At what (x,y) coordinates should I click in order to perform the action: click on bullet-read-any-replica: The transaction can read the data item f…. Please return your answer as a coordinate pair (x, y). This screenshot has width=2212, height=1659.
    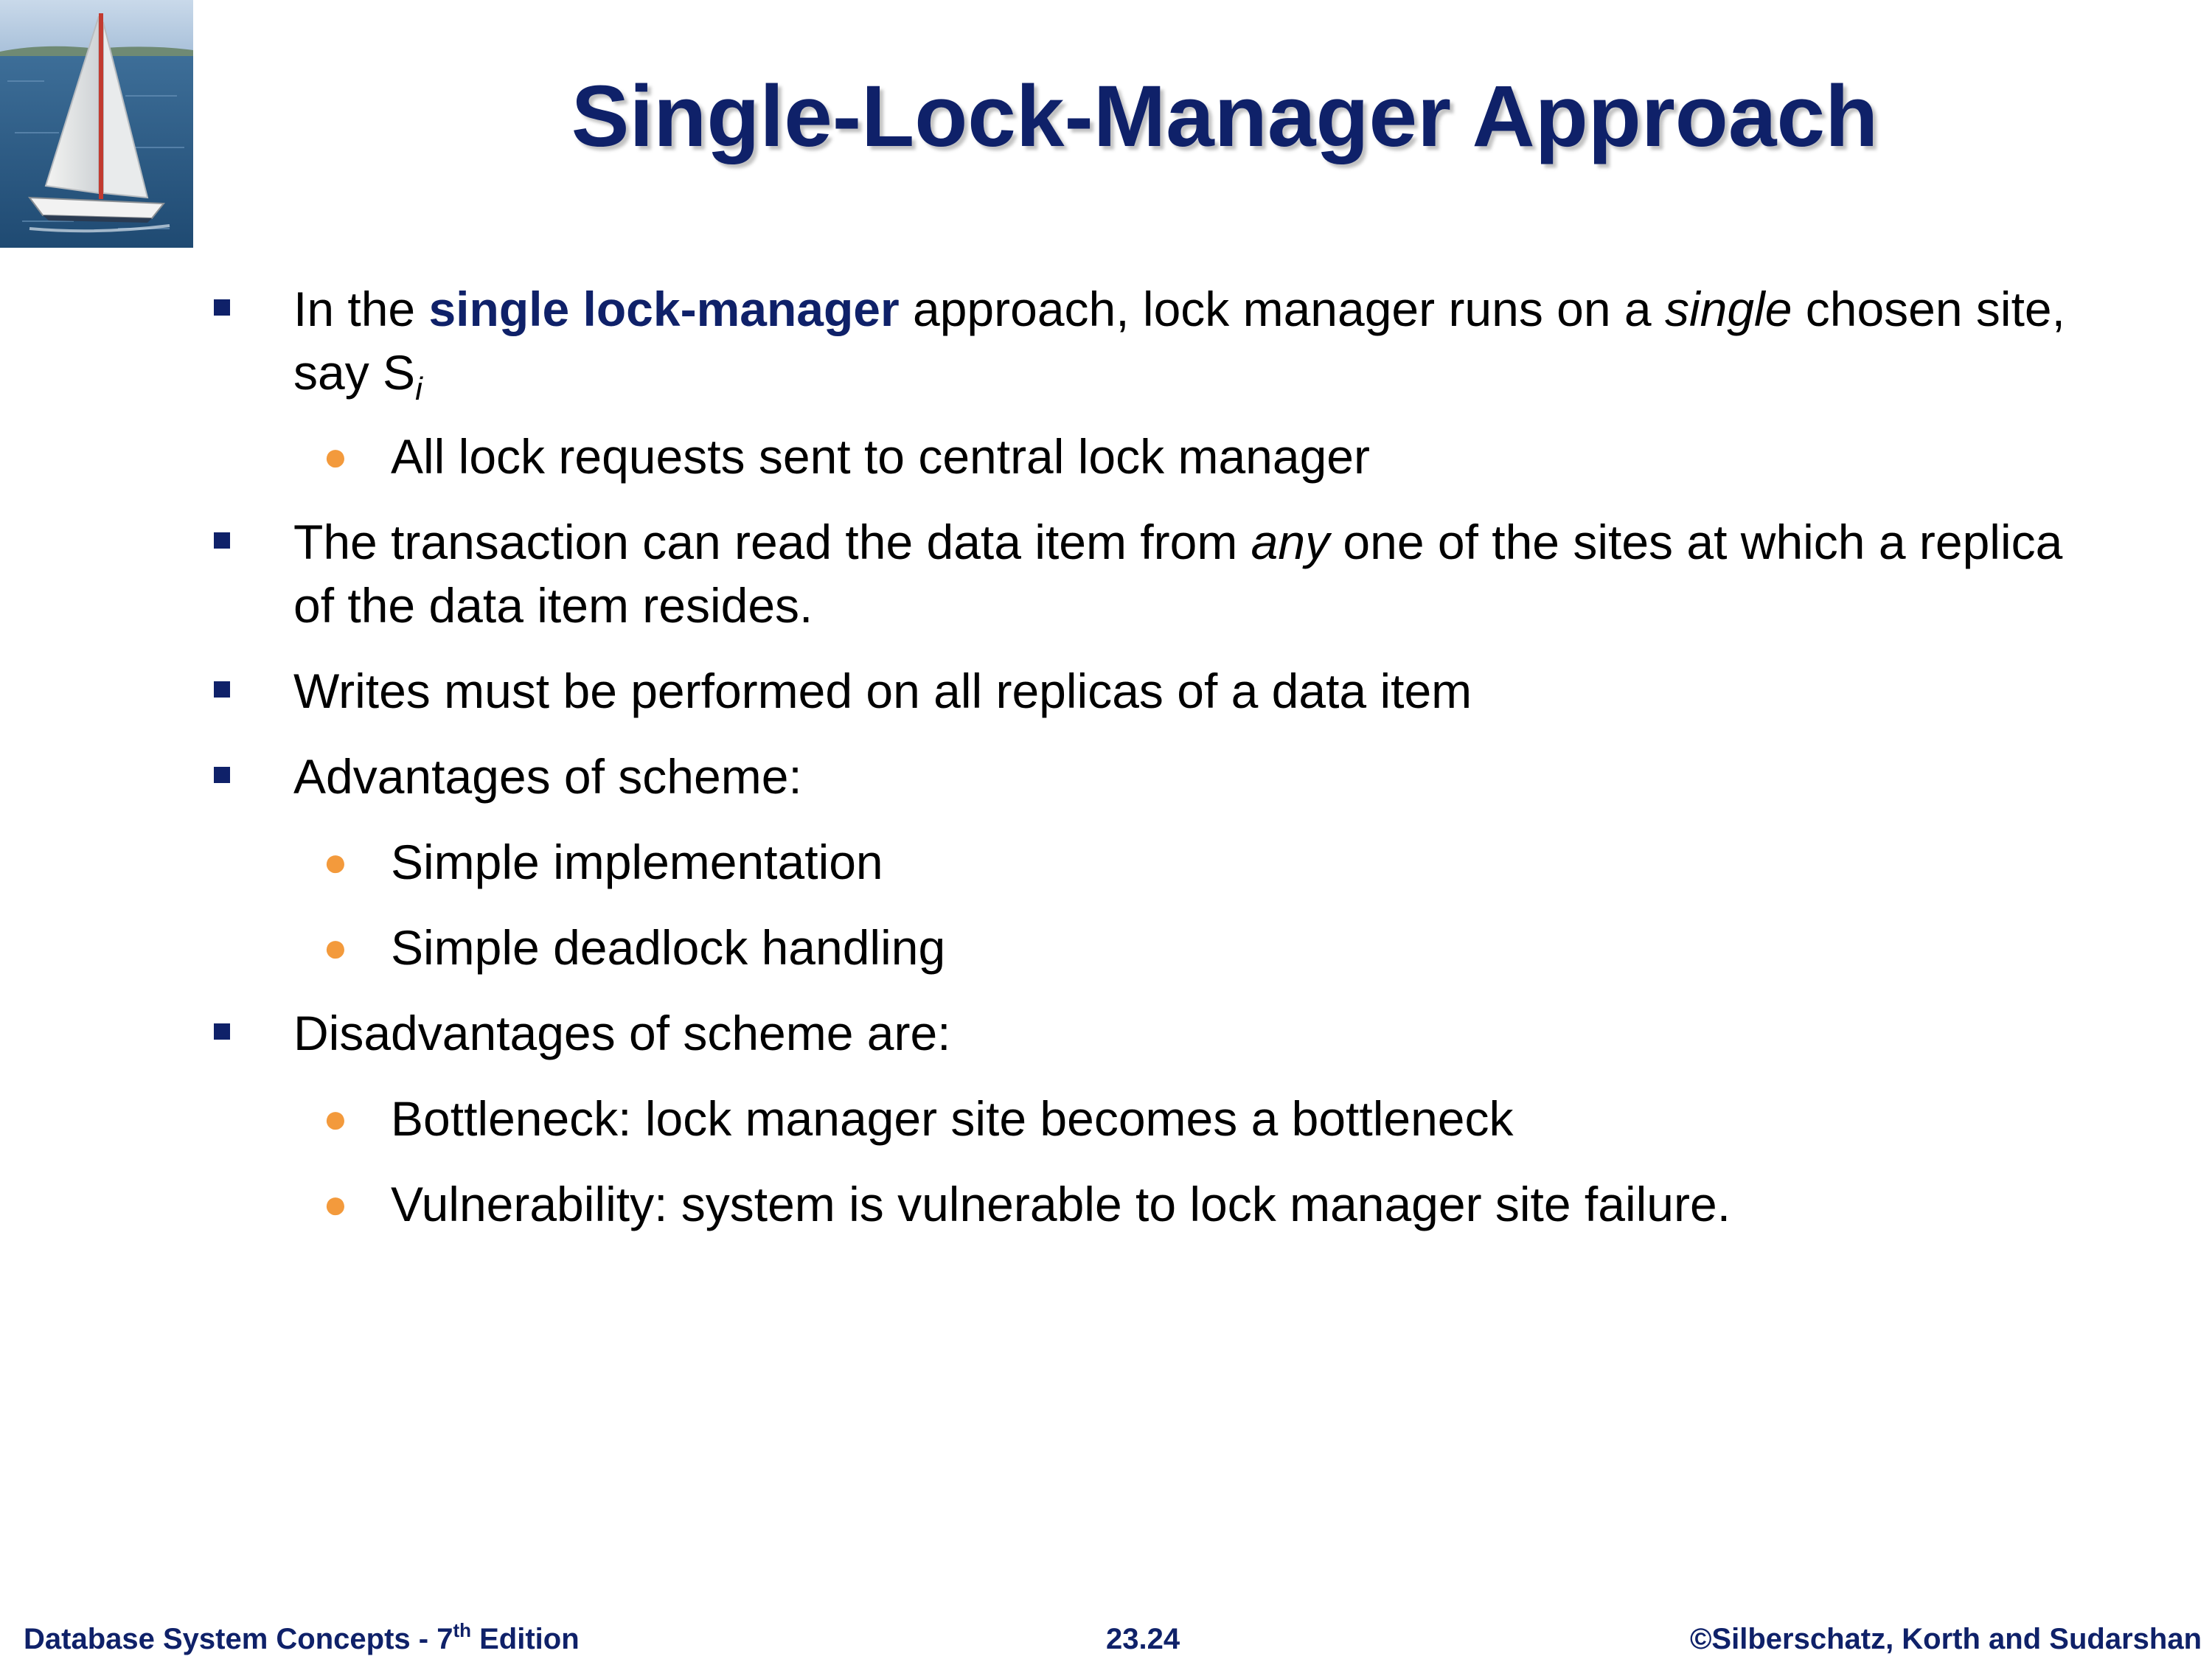
    Looking at the image, I should click on (1106, 573).